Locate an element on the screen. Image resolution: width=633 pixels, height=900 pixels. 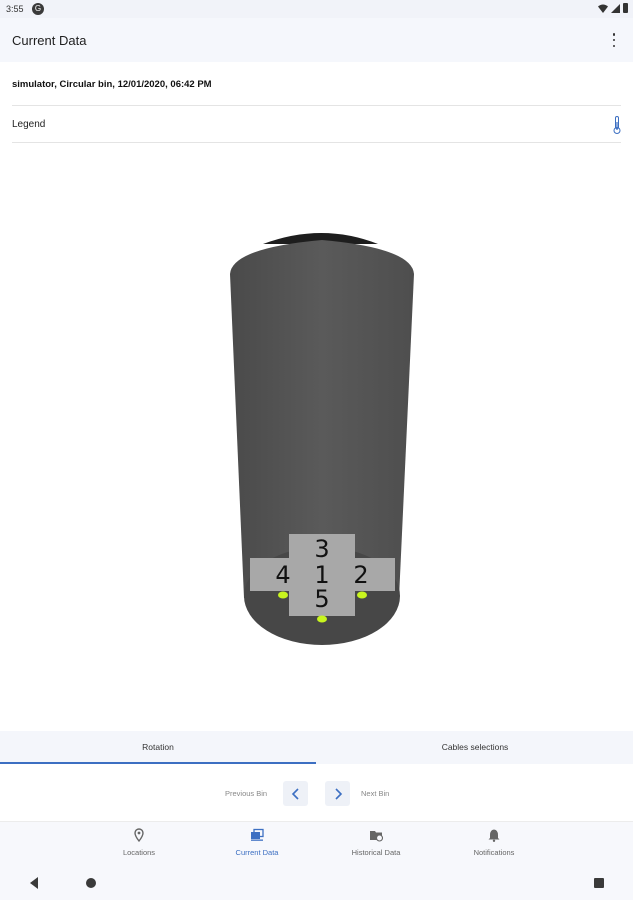
recents-icon is located at coordinates (599, 883).